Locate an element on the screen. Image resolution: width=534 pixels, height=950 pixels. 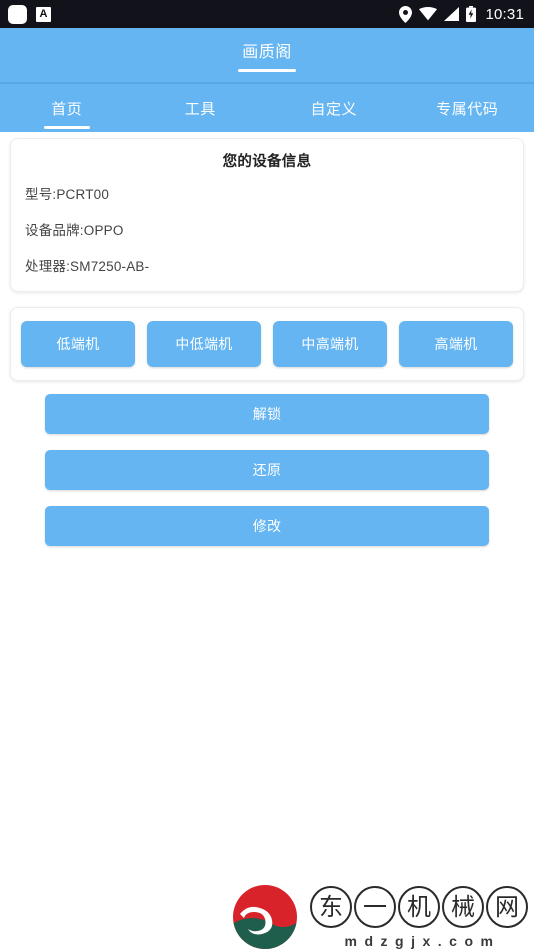
watermark-char-5: 网 is located at coordinates (507, 907).